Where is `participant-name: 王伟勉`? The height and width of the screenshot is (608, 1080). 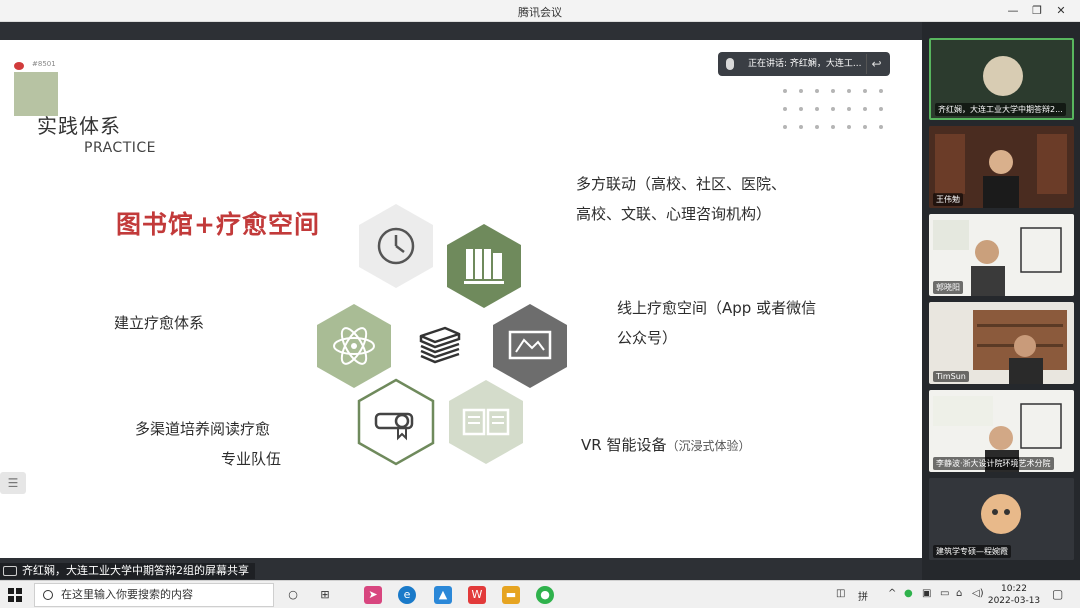
participant-name: 王伟勉 is located at coordinates (948, 199).